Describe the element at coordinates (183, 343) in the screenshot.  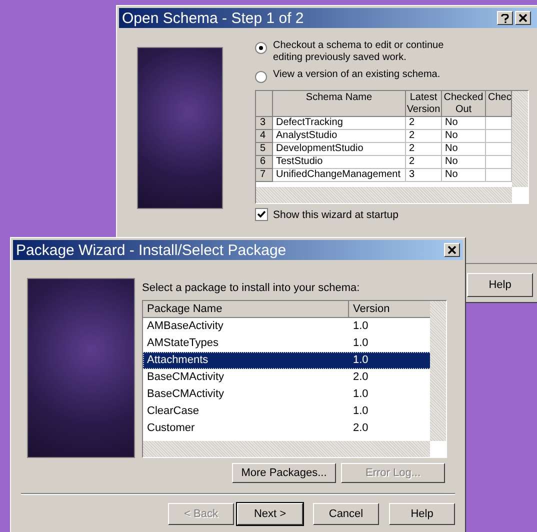
I see `package-name: AMStateTypes` at that location.